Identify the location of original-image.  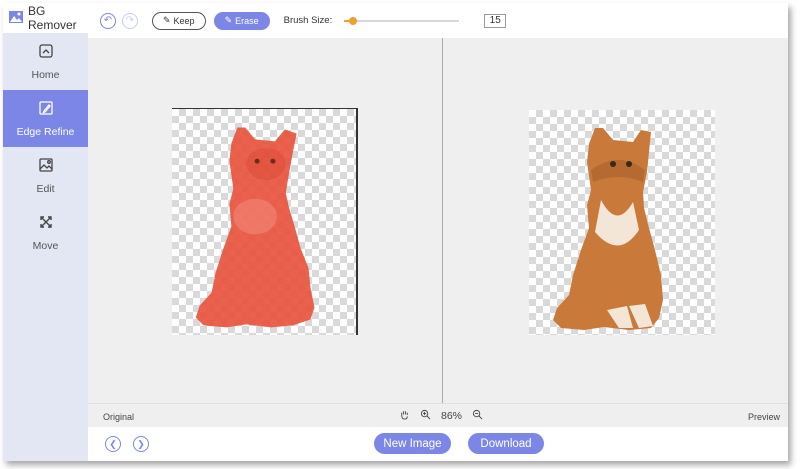
(265, 221).